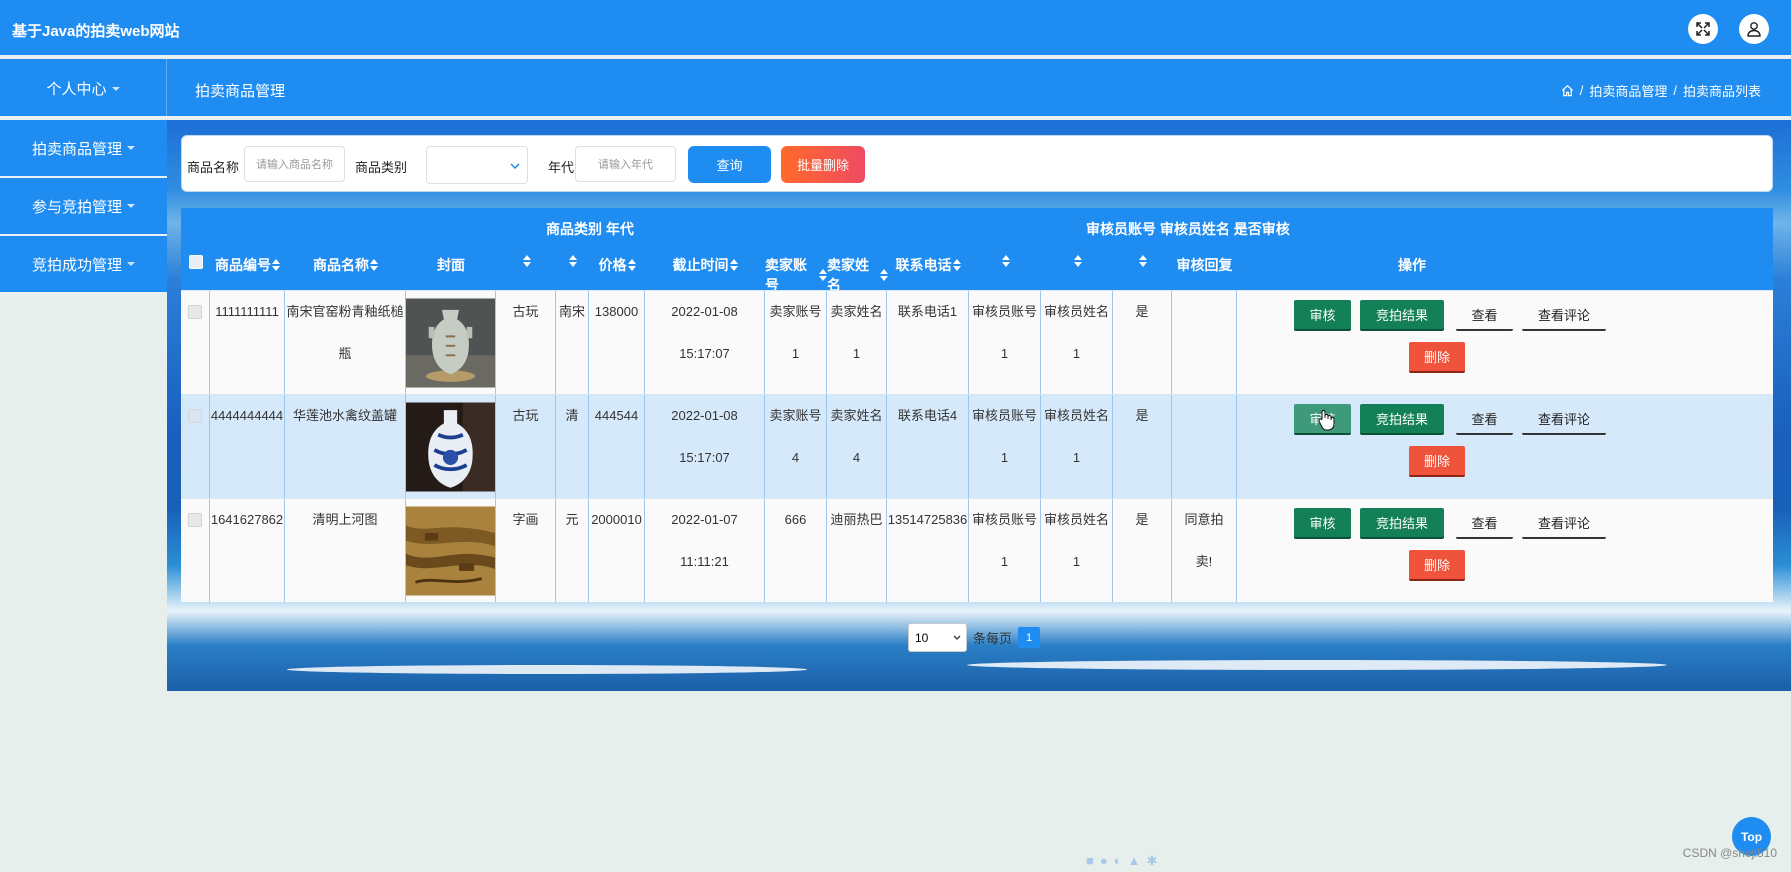 The image size is (1791, 872). What do you see at coordinates (848, 275) in the screenshot?
I see `col-seller-name-label: 卖家姓名` at bounding box center [848, 275].